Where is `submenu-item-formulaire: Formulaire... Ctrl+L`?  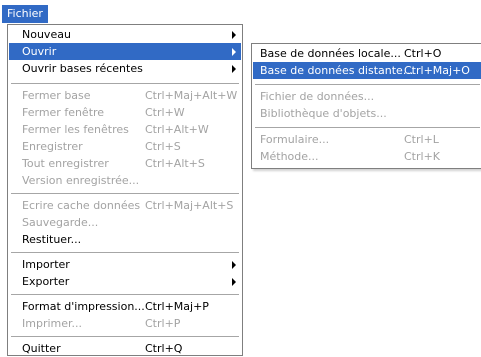
submenu-item-formulaire: Formulaire... Ctrl+L is located at coordinates (367, 139).